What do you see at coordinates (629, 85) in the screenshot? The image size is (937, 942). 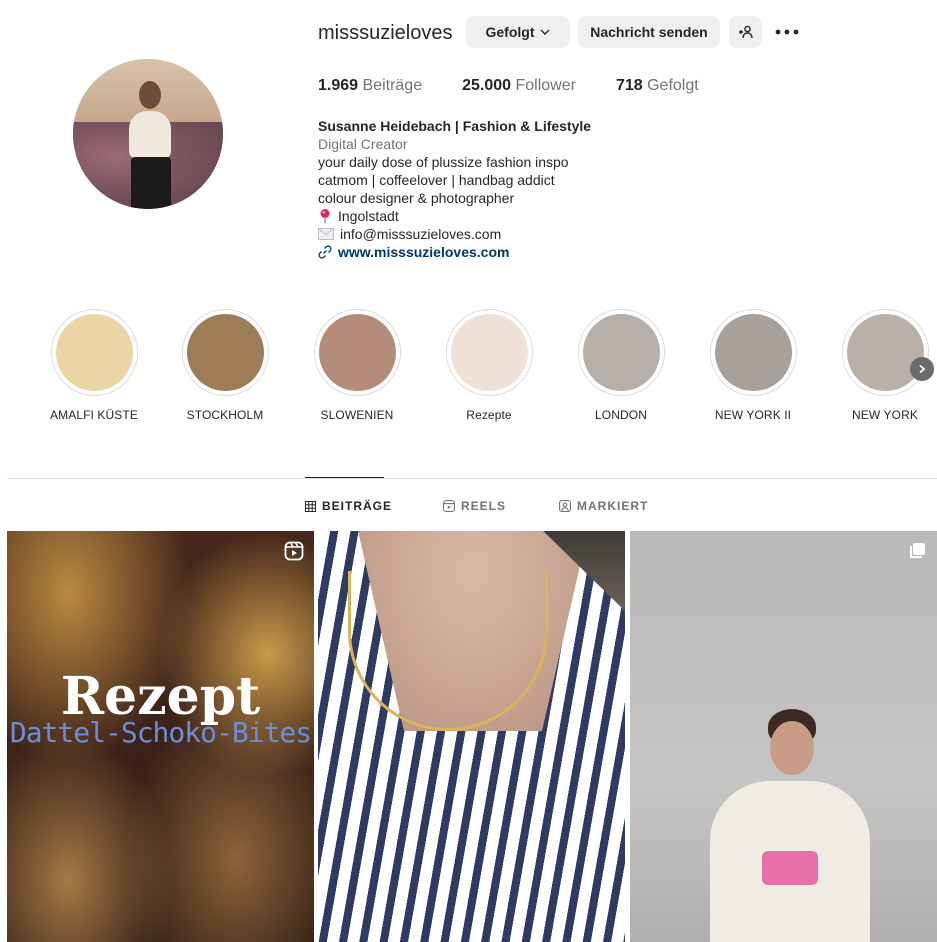 I see `following-count-number: 718` at bounding box center [629, 85].